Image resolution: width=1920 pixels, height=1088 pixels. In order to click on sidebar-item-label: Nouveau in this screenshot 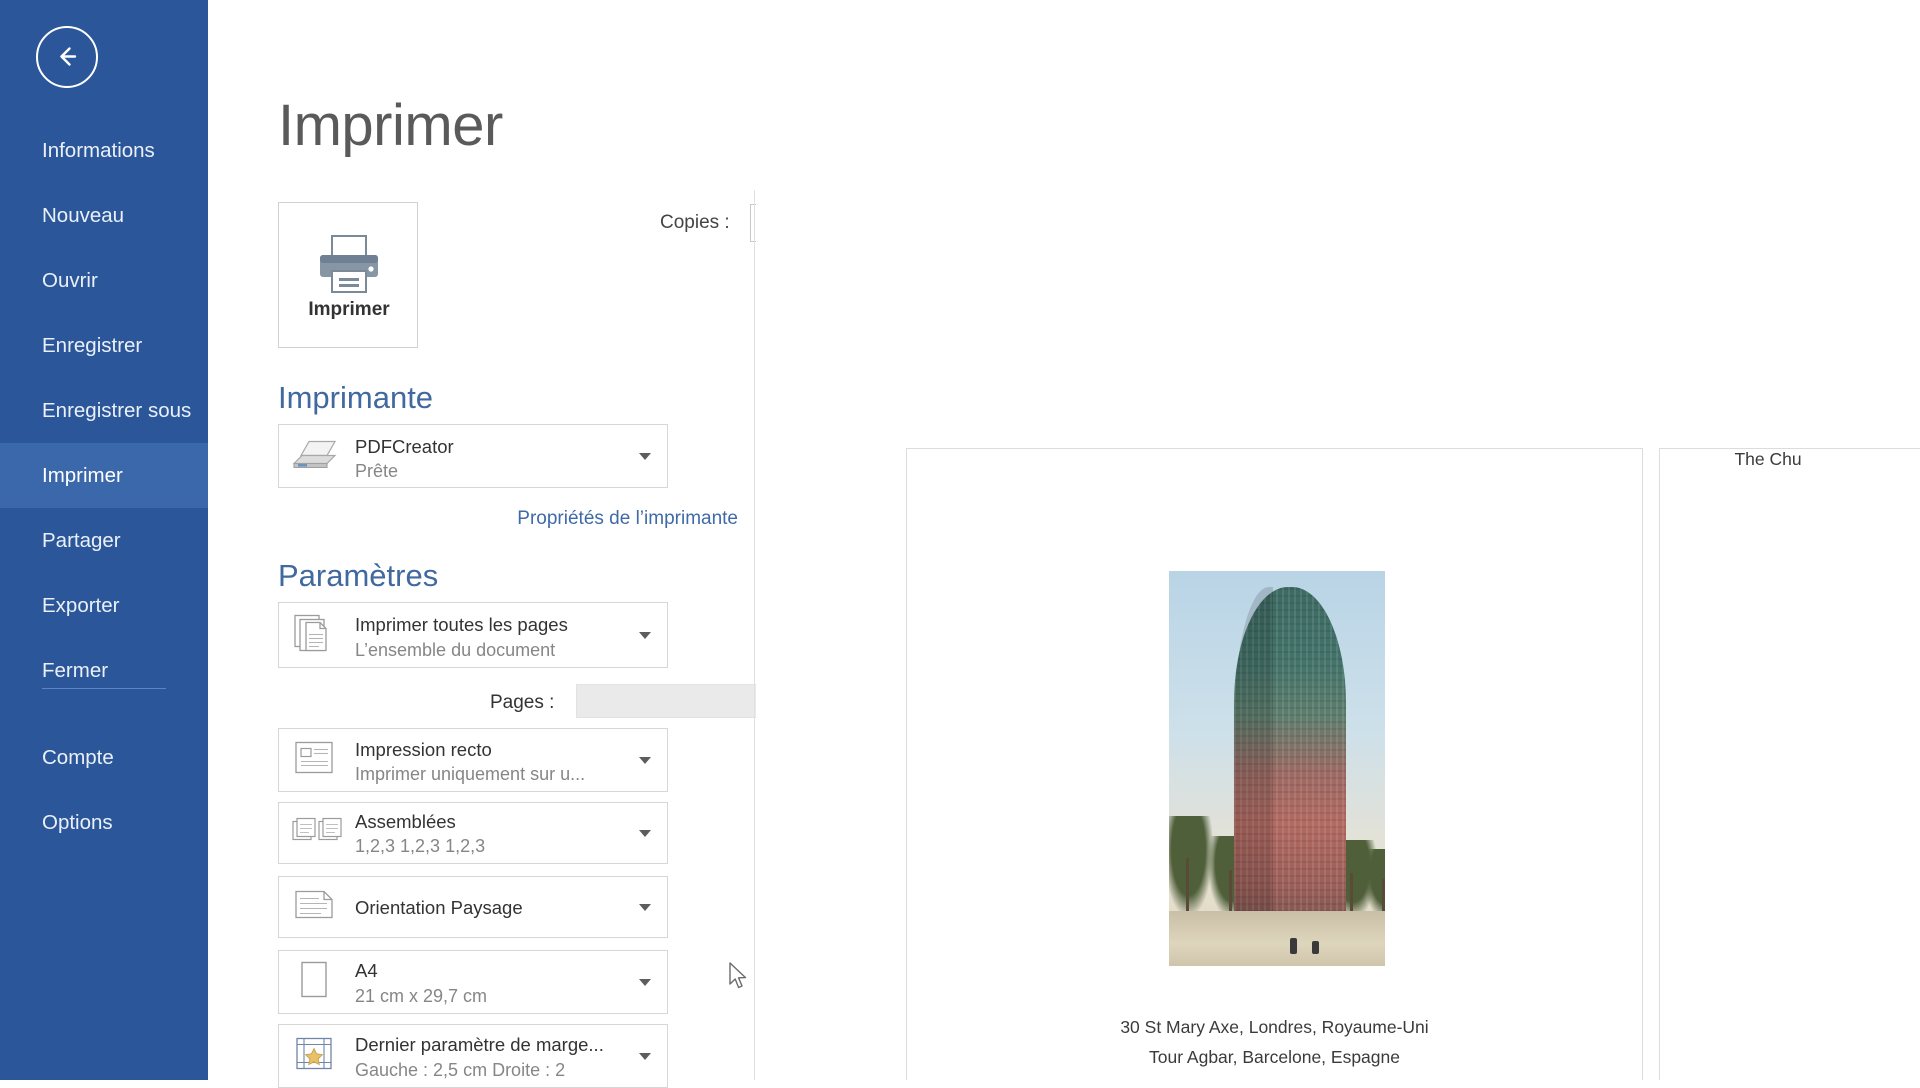, I will do `click(83, 215)`.